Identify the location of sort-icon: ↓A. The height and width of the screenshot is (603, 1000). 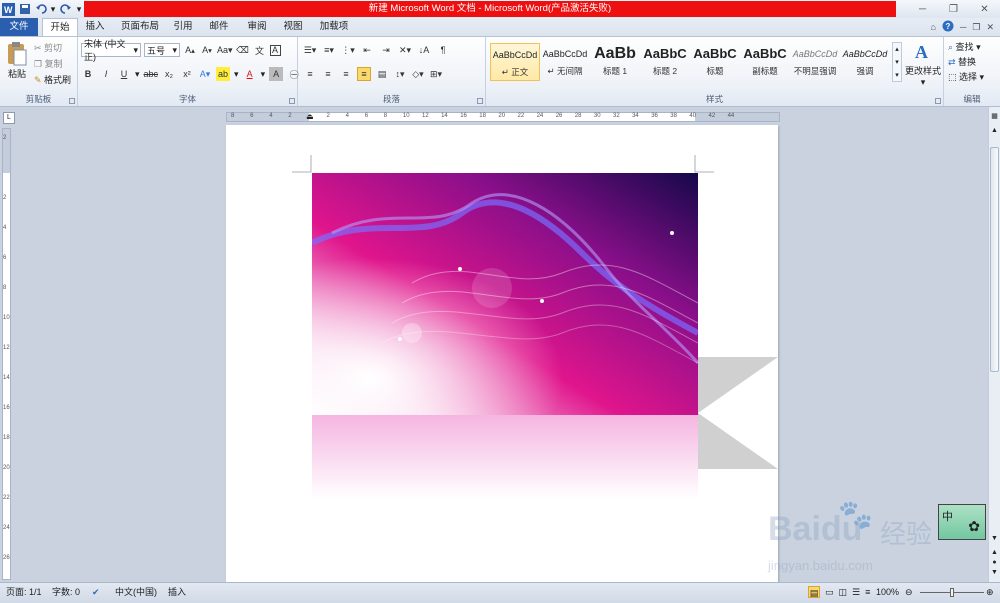
(424, 50).